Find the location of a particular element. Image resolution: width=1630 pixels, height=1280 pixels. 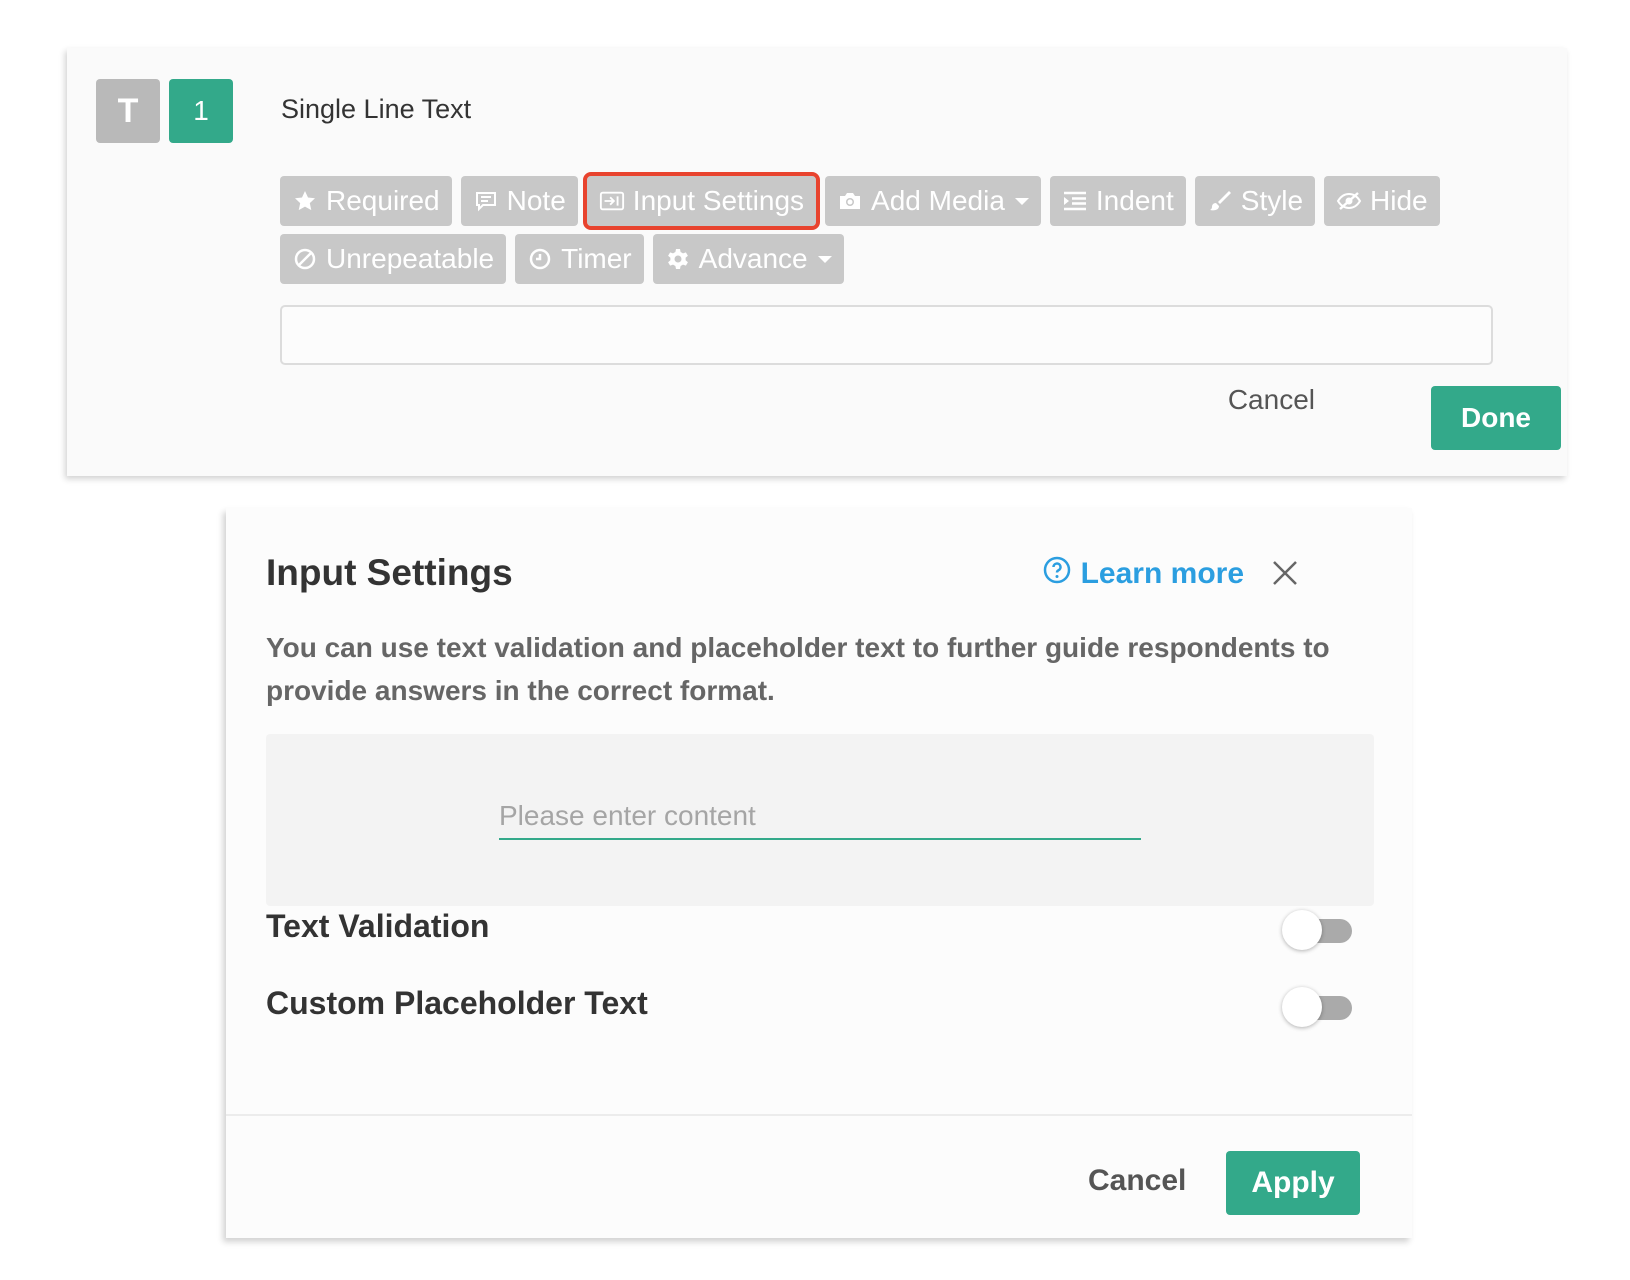

camera-icon is located at coordinates (850, 201).